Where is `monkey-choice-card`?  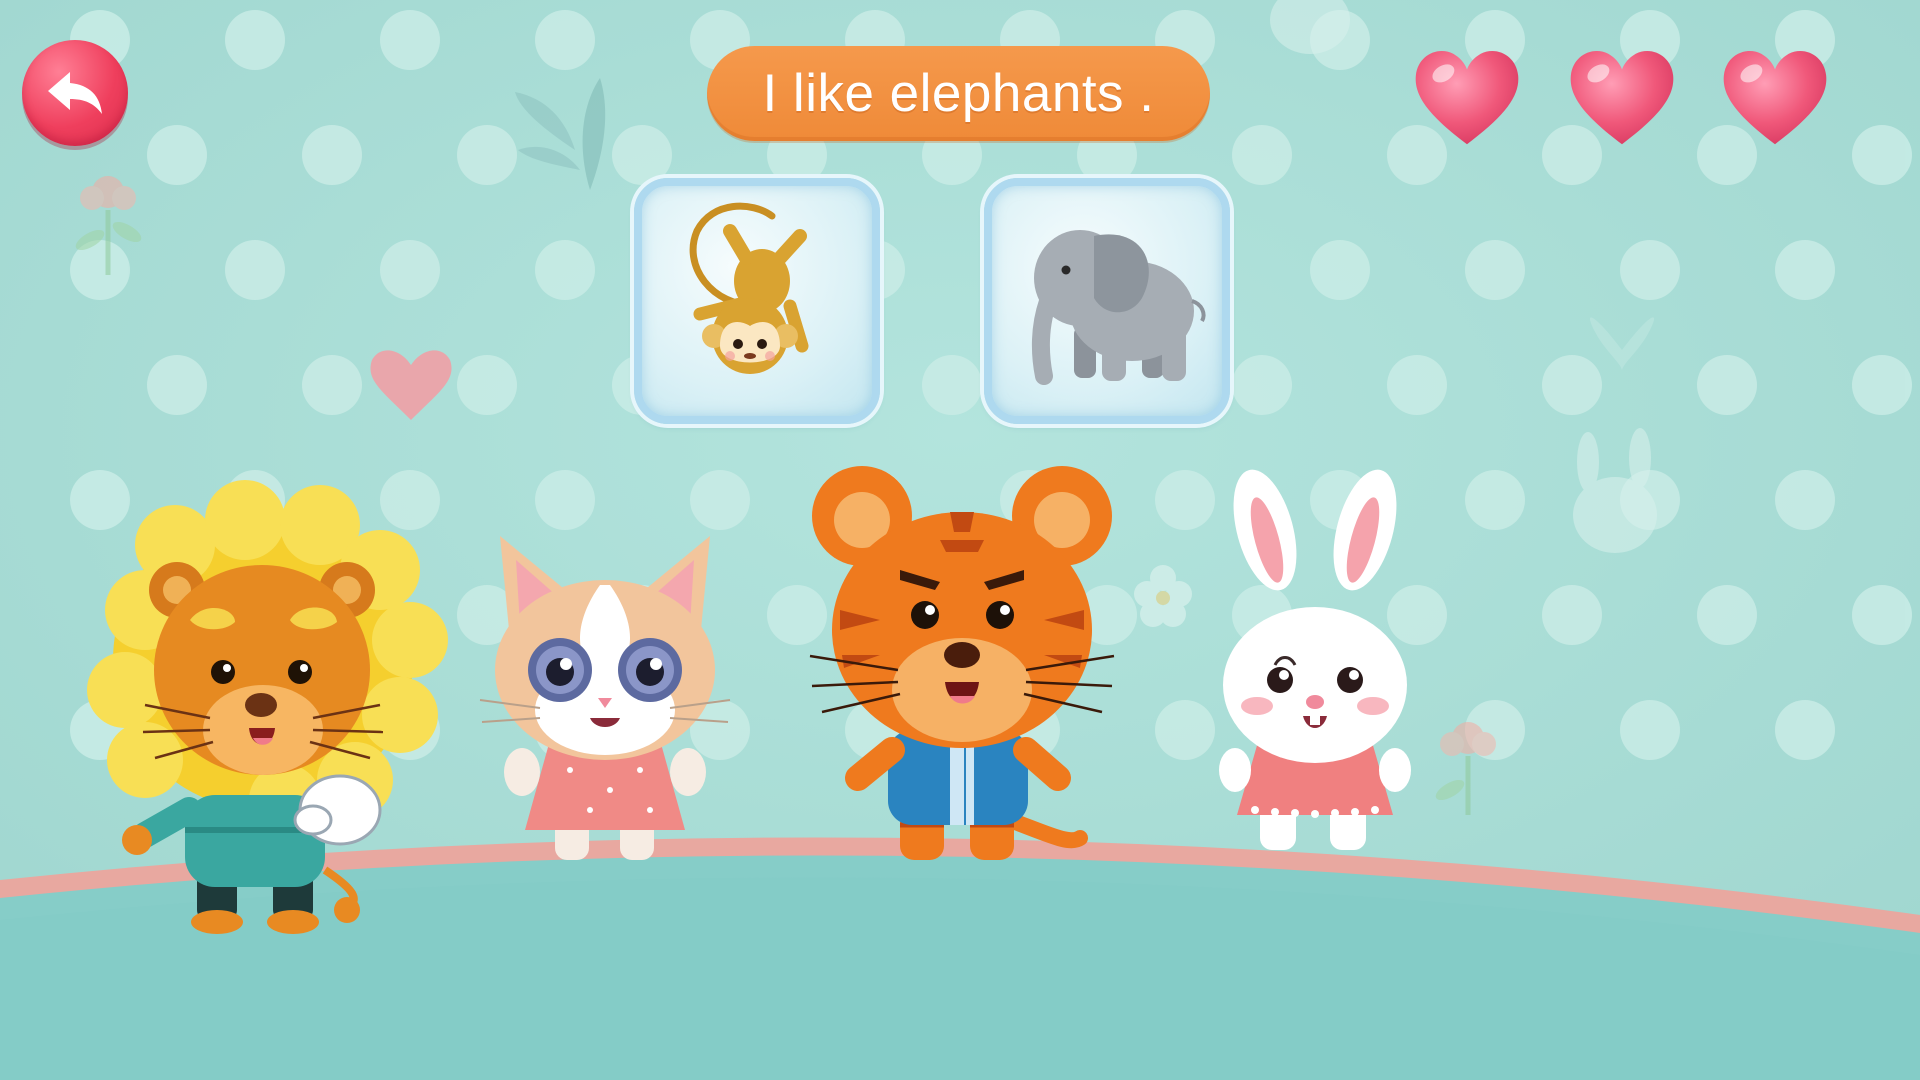 monkey-choice-card is located at coordinates (757, 301).